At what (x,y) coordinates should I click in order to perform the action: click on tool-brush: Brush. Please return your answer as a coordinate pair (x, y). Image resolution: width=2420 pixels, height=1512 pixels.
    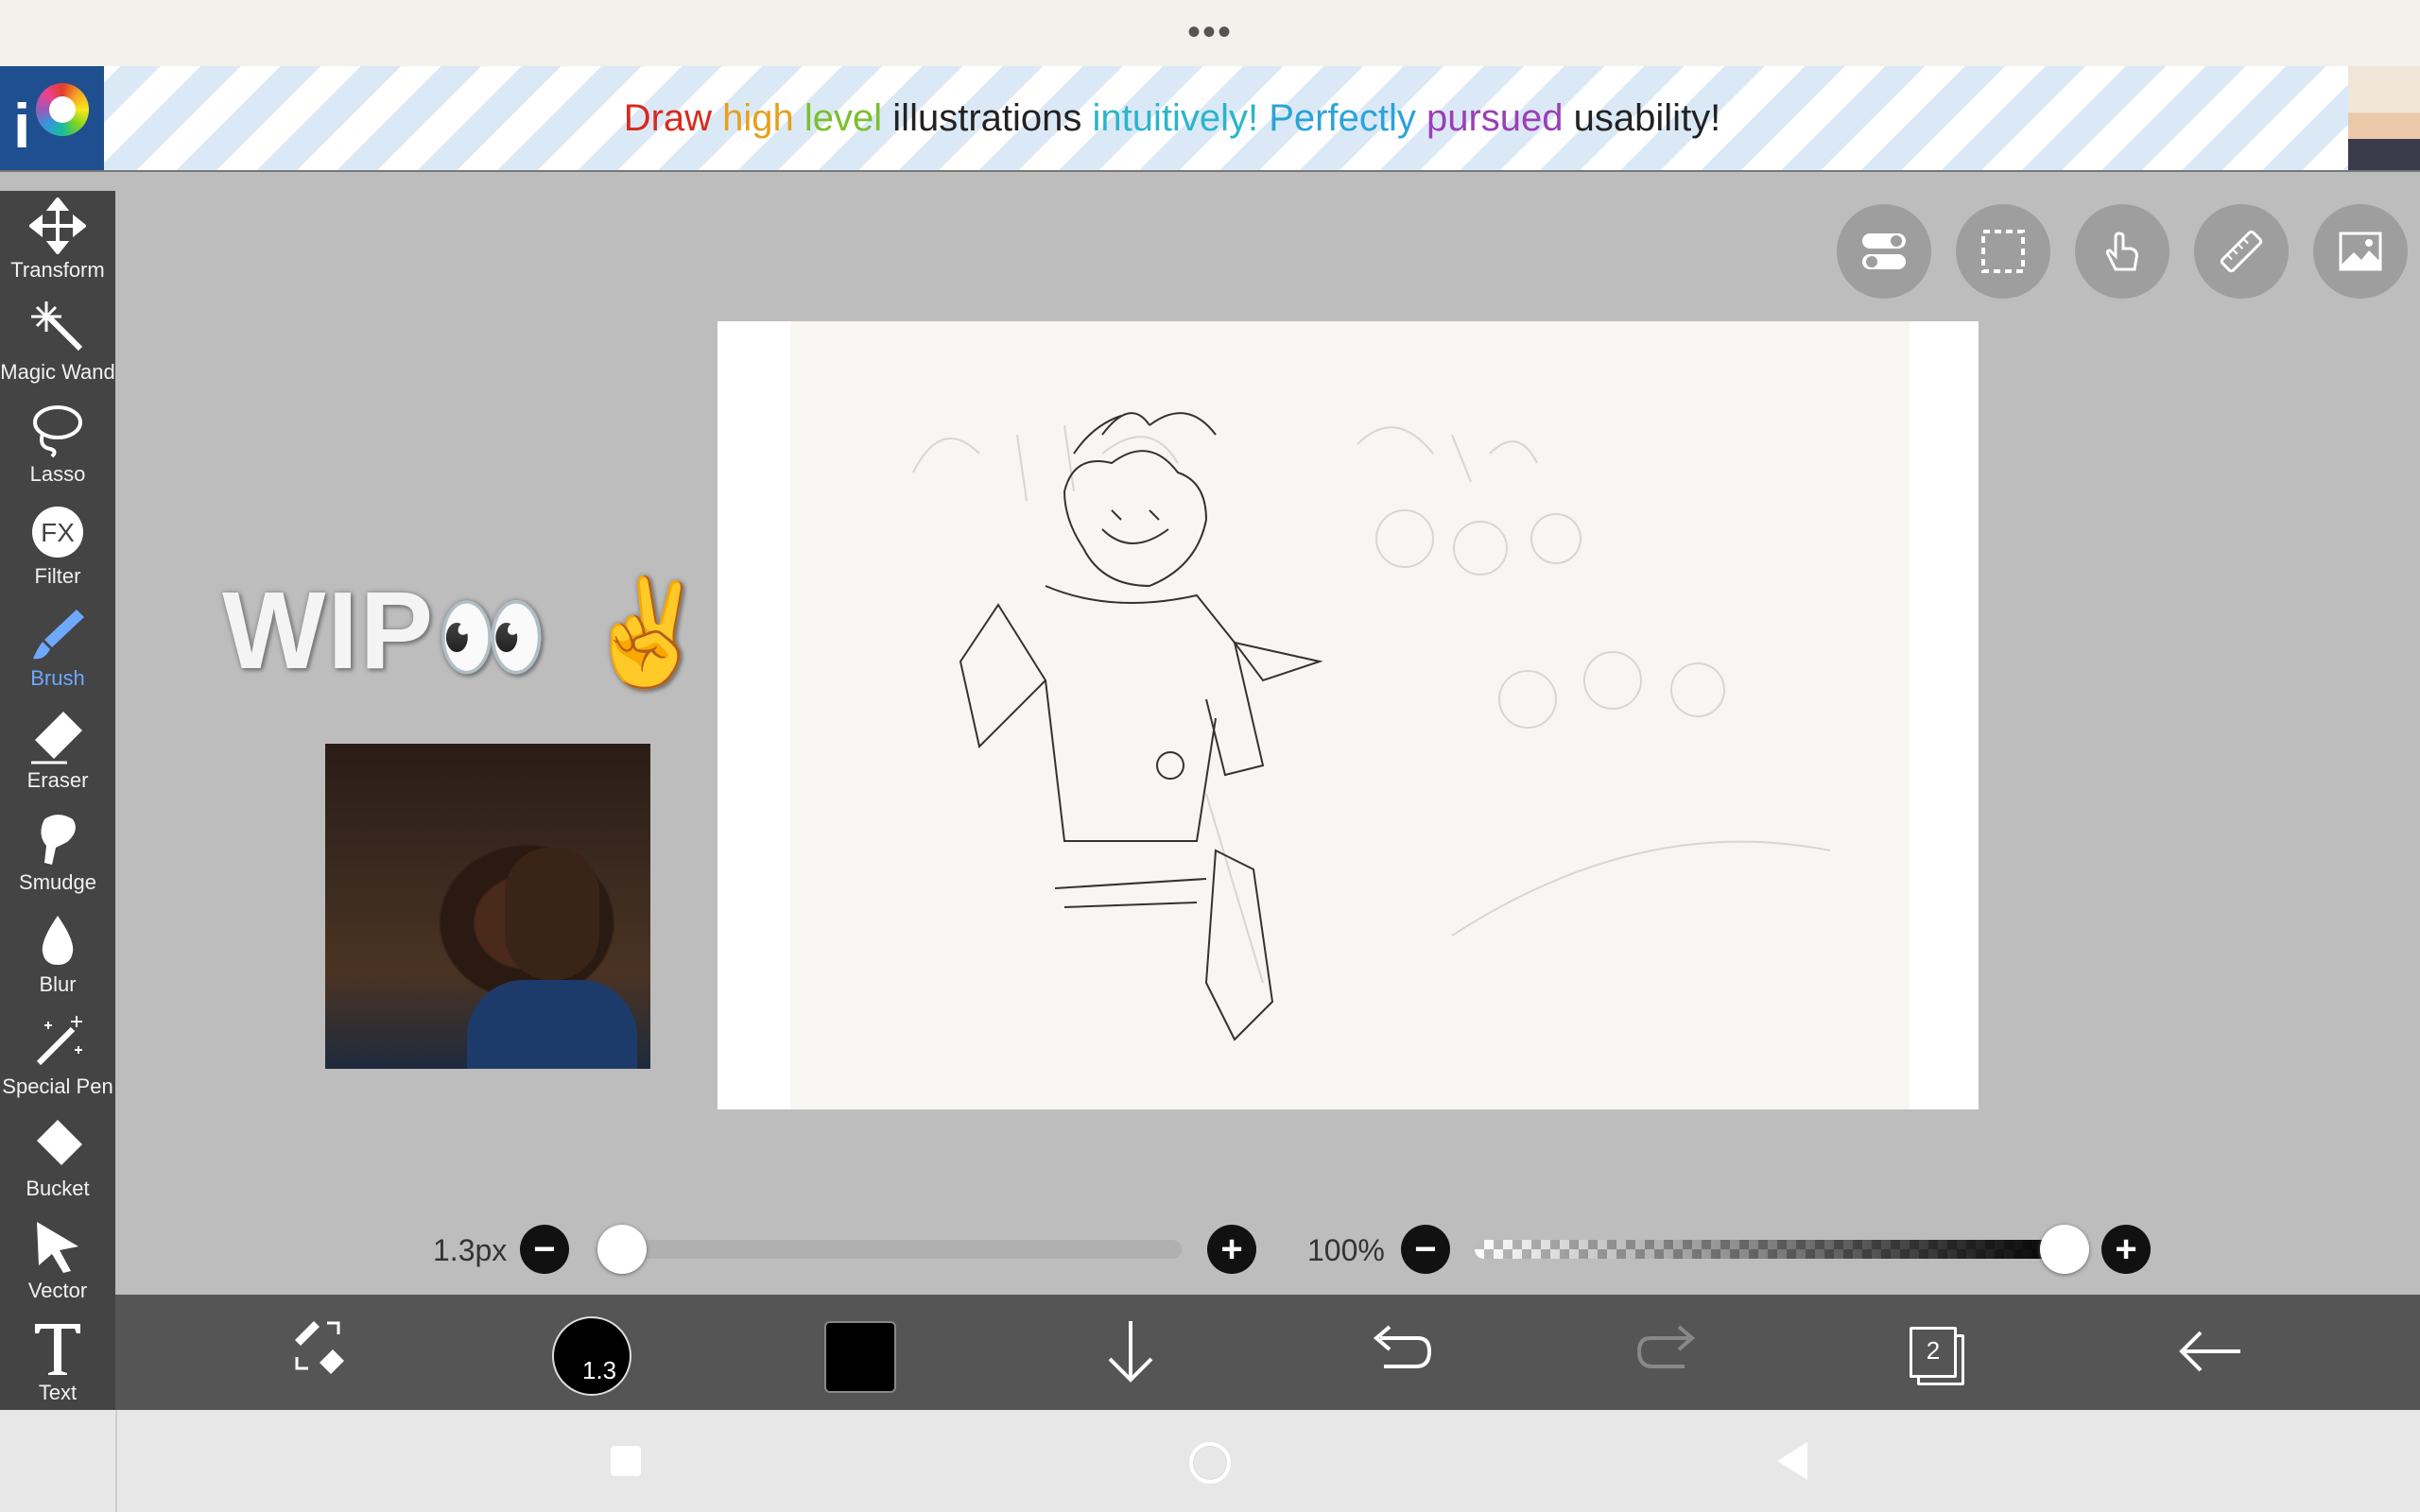
    Looking at the image, I should click on (57, 653).